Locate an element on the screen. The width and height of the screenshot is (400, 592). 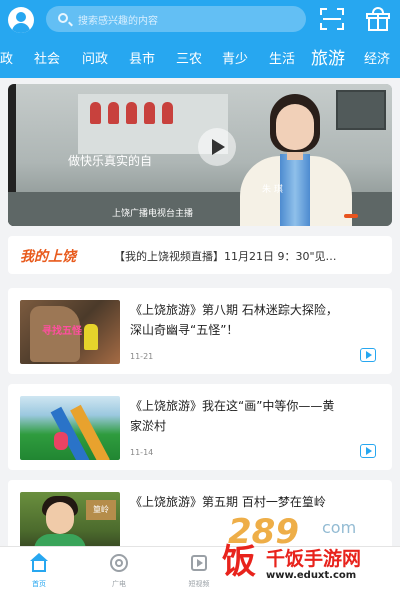
scan-icon is located at coordinates (332, 19).